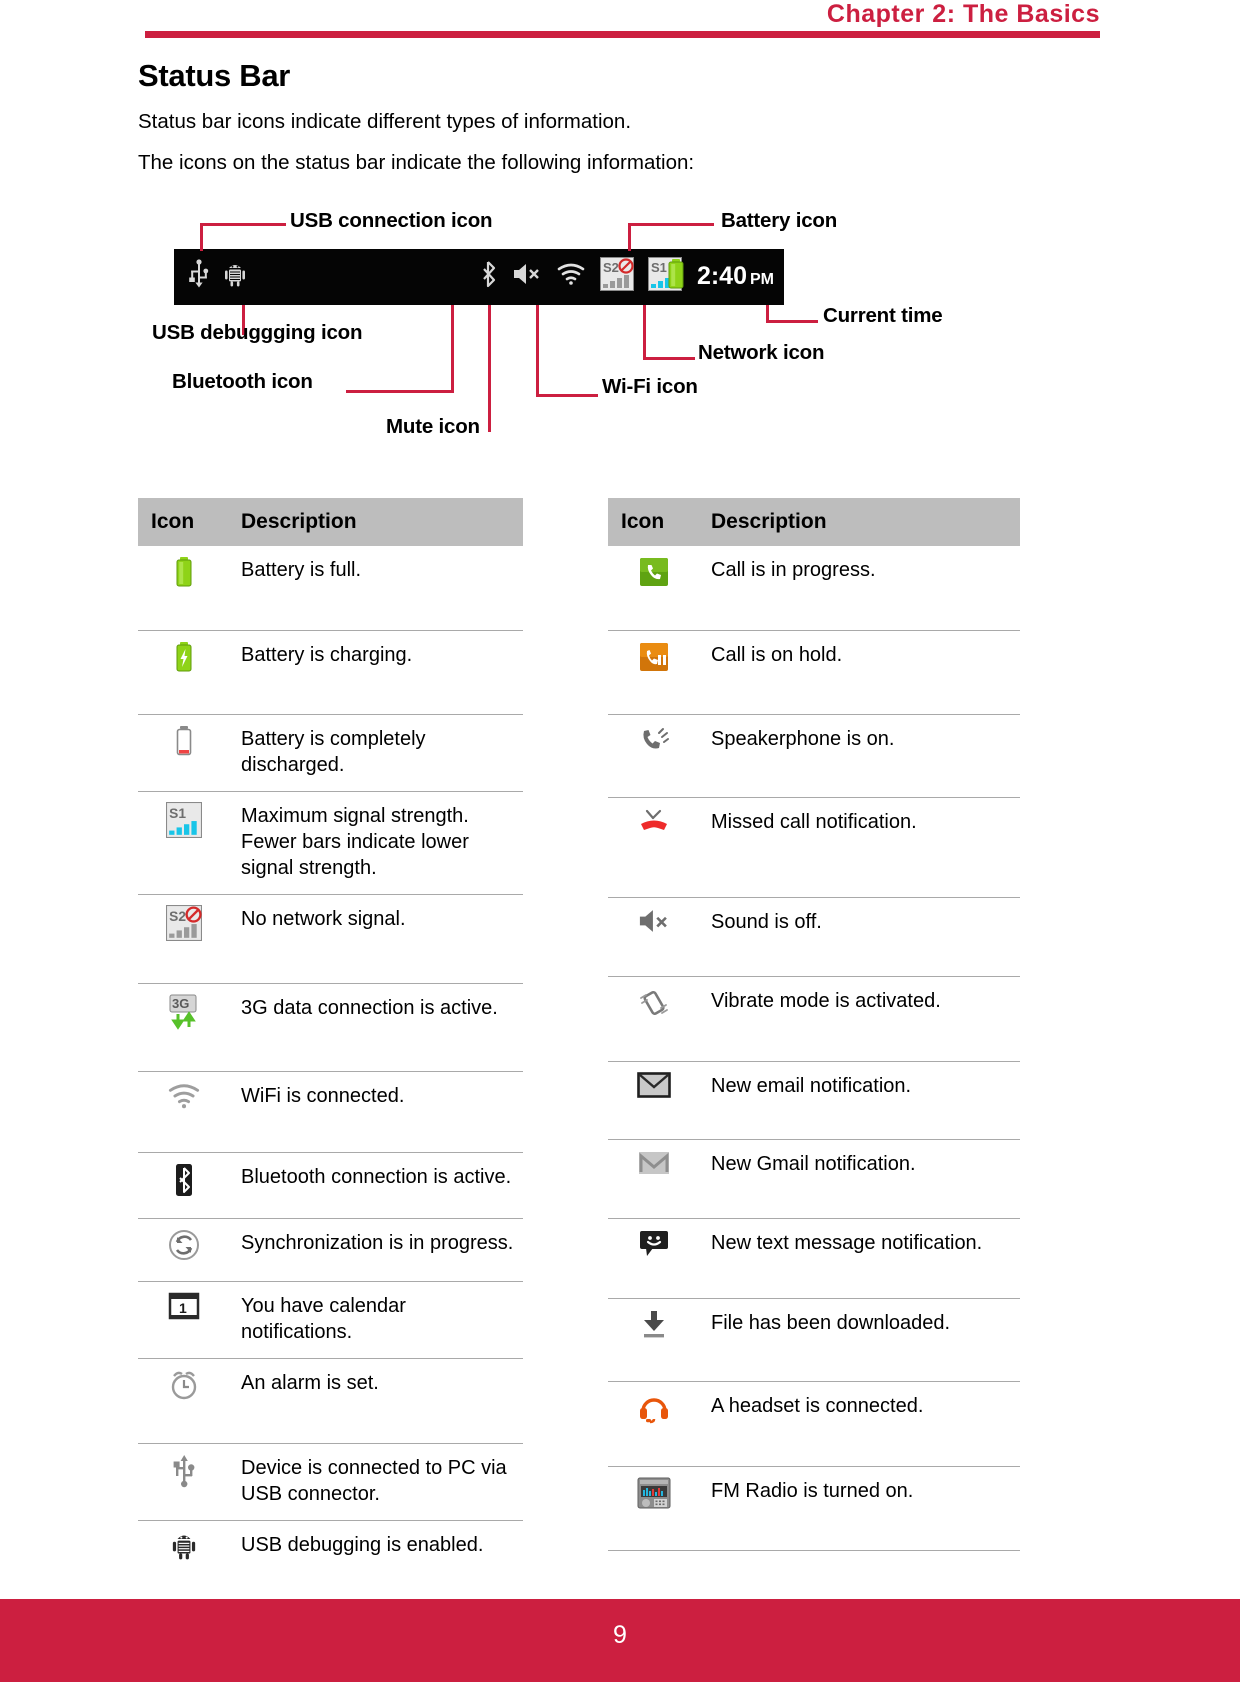 This screenshot has height=1682, width=1240. I want to click on table-row: Battery is charging., so click(330, 673).